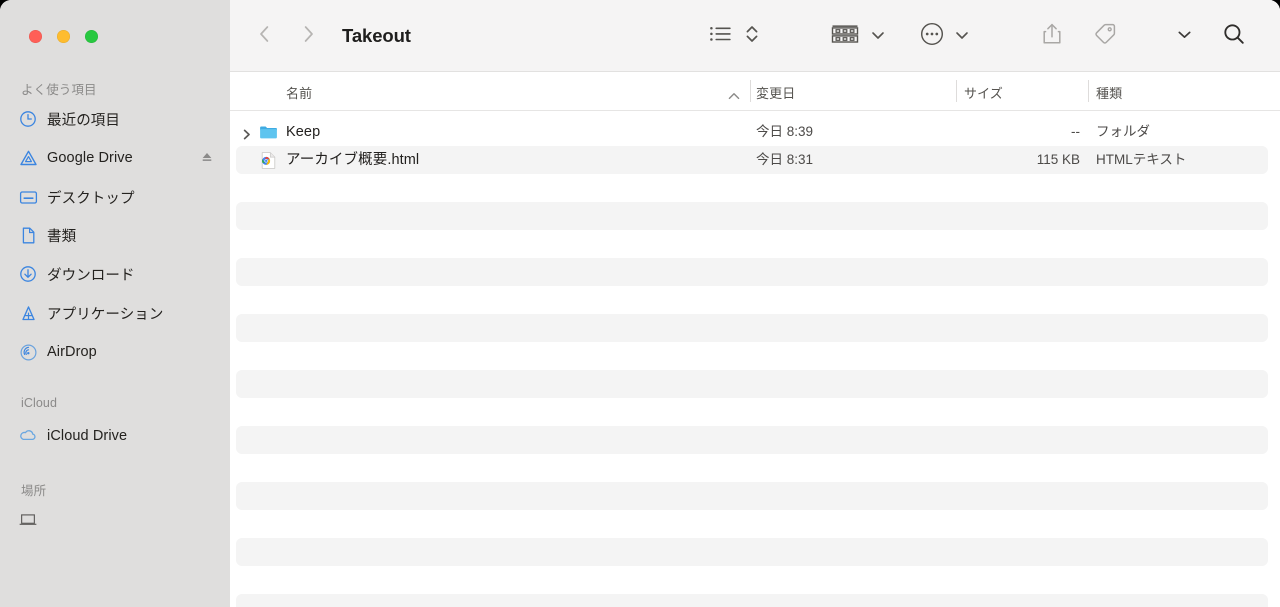 Image resolution: width=1280 pixels, height=607 pixels. What do you see at coordinates (83, 120) in the screenshot?
I see `sidebar-item-label: 最近の項目` at bounding box center [83, 120].